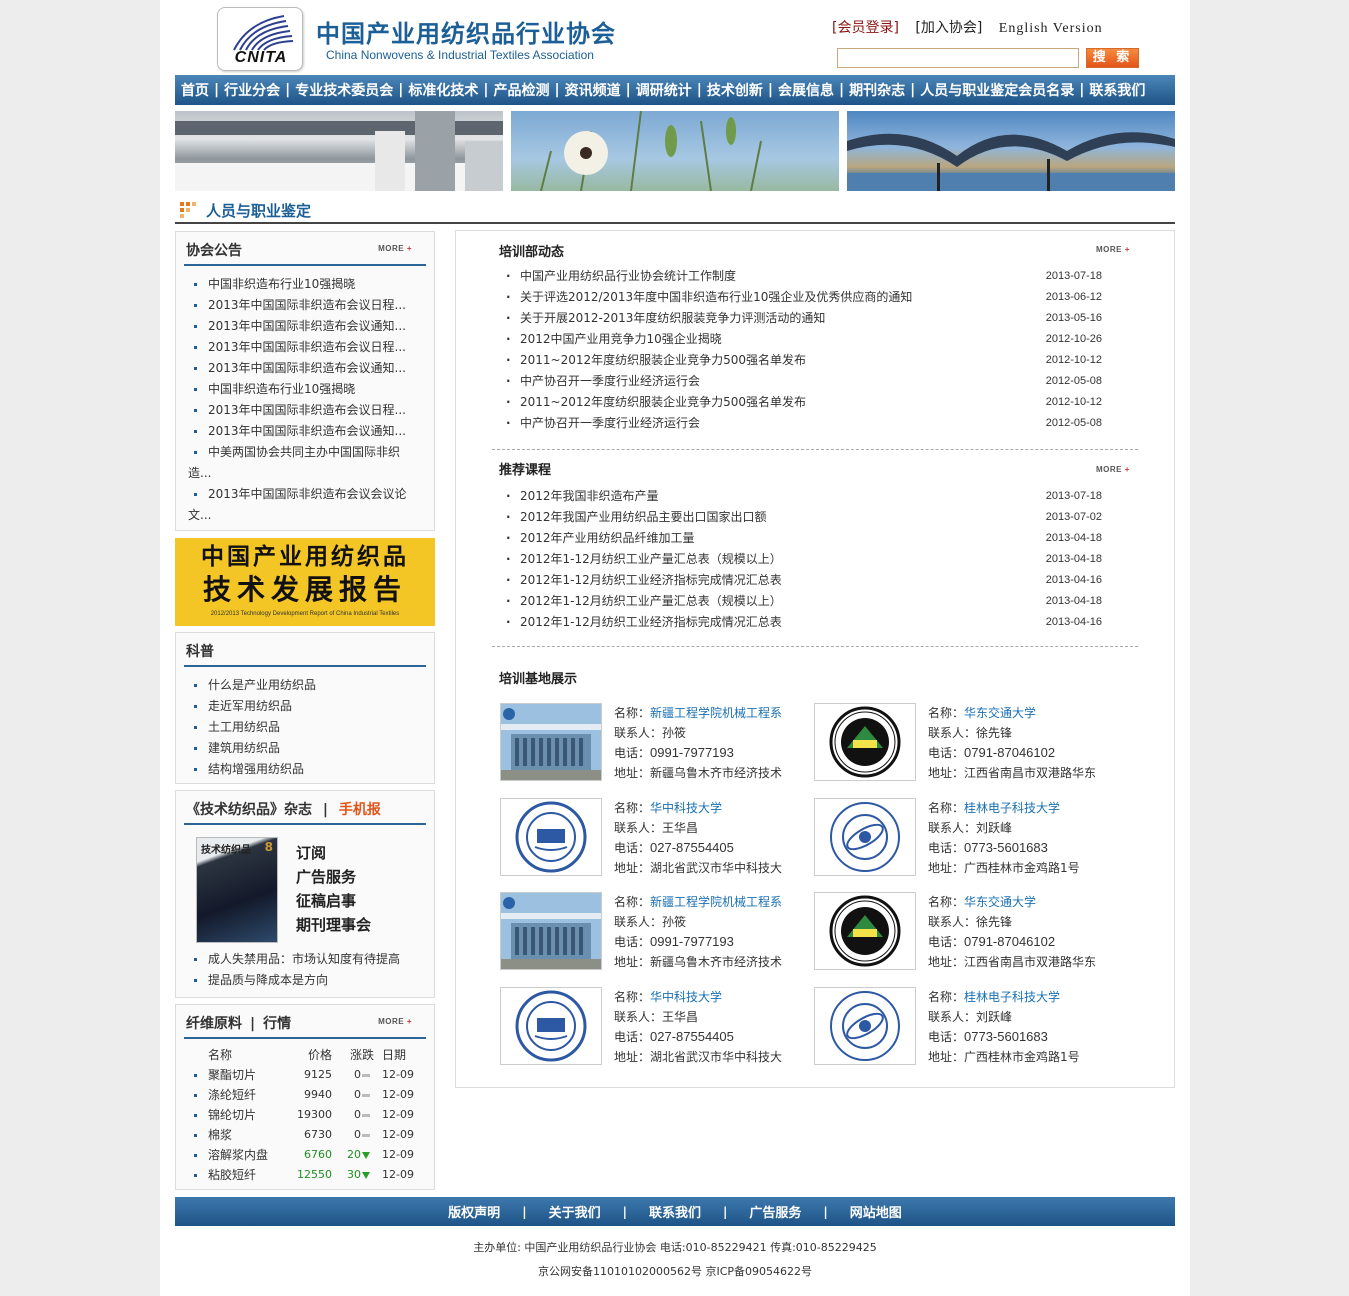 This screenshot has height=1296, width=1349. Describe the element at coordinates (675, 1211) in the screenshot. I see `footer-contact-link: 联系我们` at that location.